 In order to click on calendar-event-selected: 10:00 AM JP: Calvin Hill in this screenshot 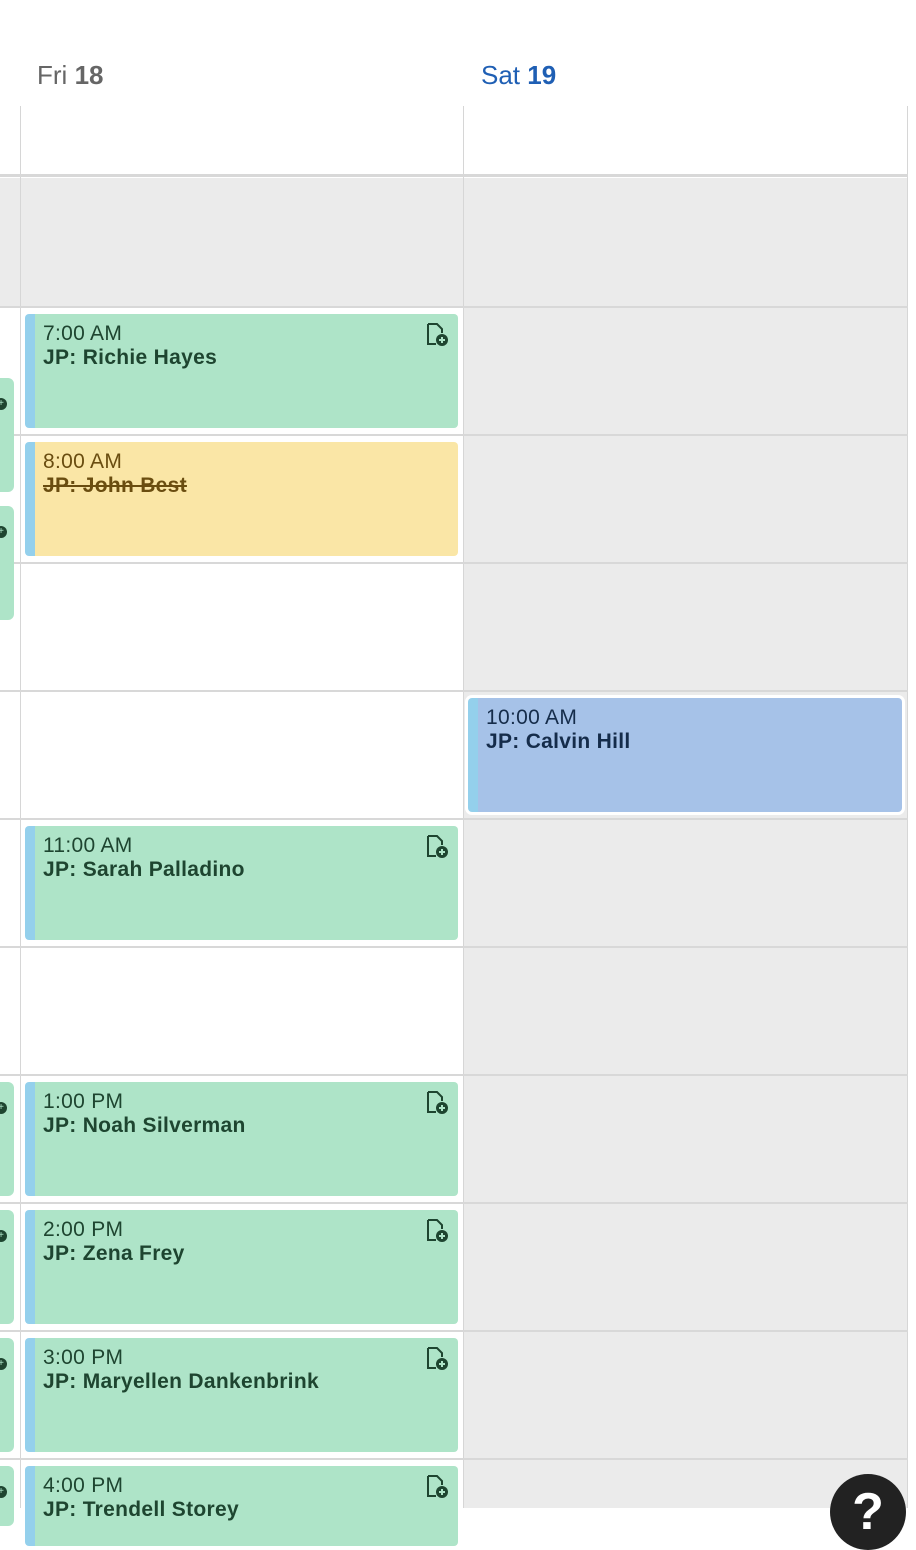, I will do `click(685, 755)`.